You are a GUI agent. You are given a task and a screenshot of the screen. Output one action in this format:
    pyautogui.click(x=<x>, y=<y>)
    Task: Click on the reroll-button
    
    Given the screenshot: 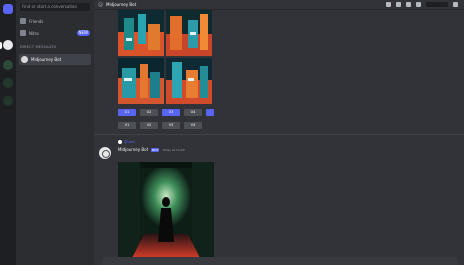 What is the action you would take?
    pyautogui.click(x=210, y=112)
    